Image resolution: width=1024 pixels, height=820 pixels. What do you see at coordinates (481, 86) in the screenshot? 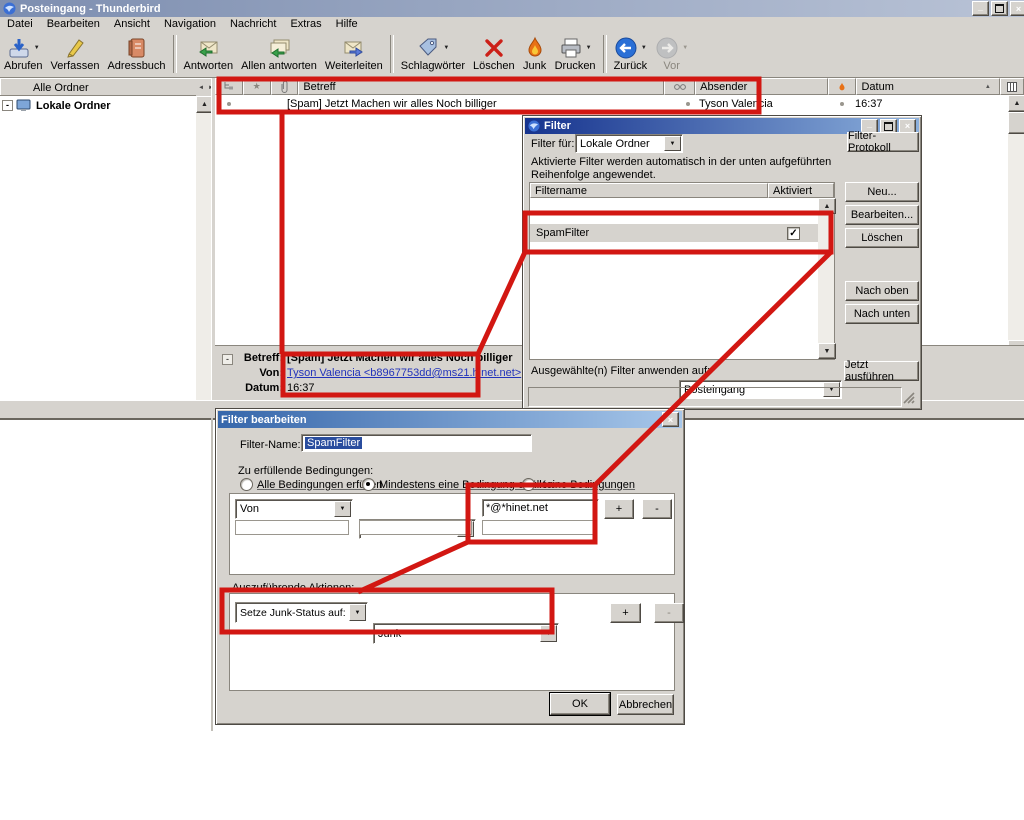
I see `subject-column-header: Betreff` at bounding box center [481, 86].